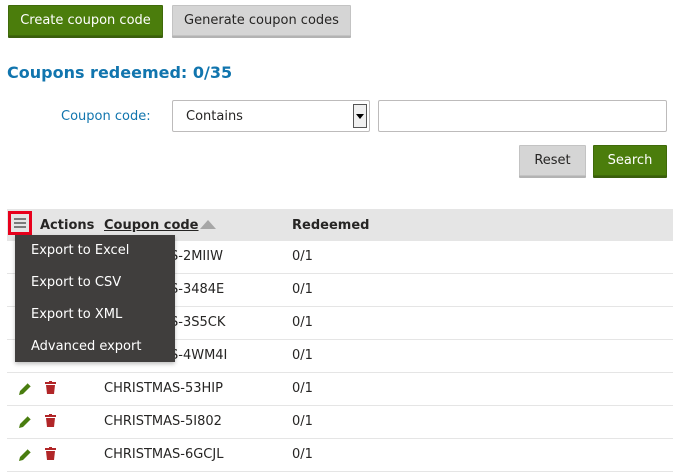 This screenshot has height=475, width=673. I want to click on reset-button: Reset, so click(552, 160).